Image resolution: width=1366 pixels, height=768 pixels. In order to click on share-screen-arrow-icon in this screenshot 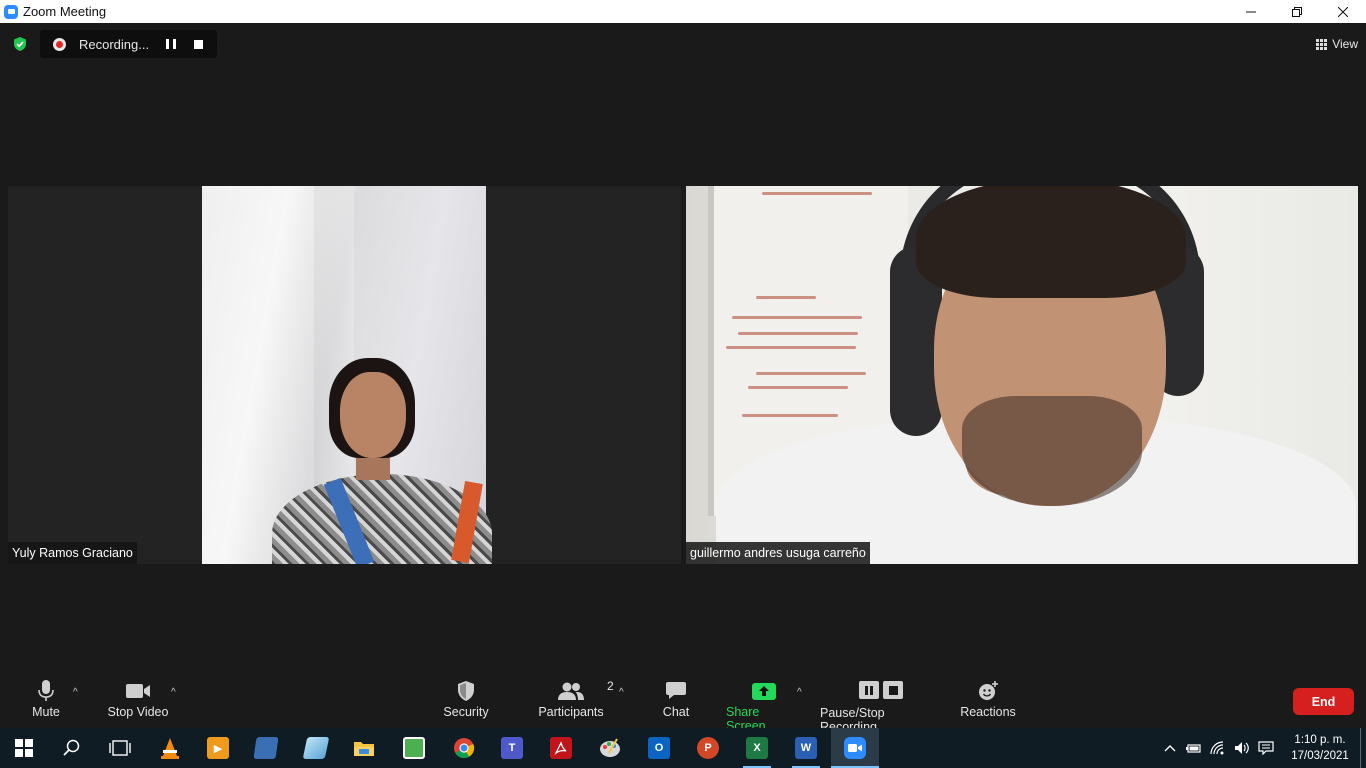, I will do `click(764, 691)`.